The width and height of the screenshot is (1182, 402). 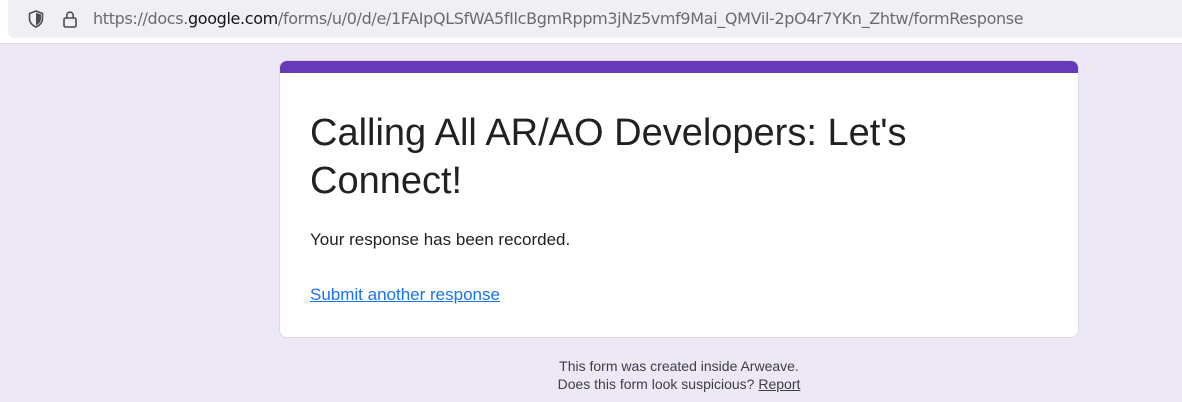 What do you see at coordinates (232, 18) in the screenshot?
I see `url-domain: google.com` at bounding box center [232, 18].